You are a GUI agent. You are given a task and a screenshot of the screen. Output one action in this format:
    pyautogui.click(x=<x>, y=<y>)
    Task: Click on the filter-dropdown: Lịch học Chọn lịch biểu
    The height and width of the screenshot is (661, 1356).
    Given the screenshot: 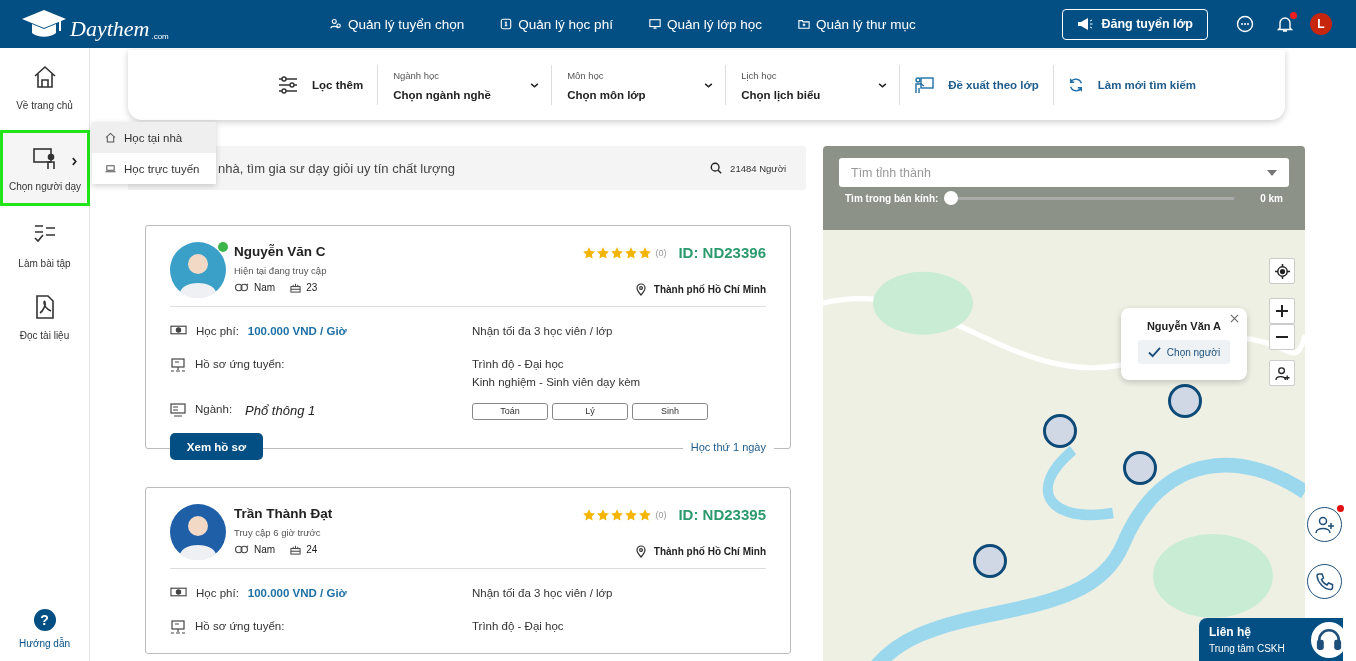 What is the action you would take?
    pyautogui.click(x=813, y=85)
    